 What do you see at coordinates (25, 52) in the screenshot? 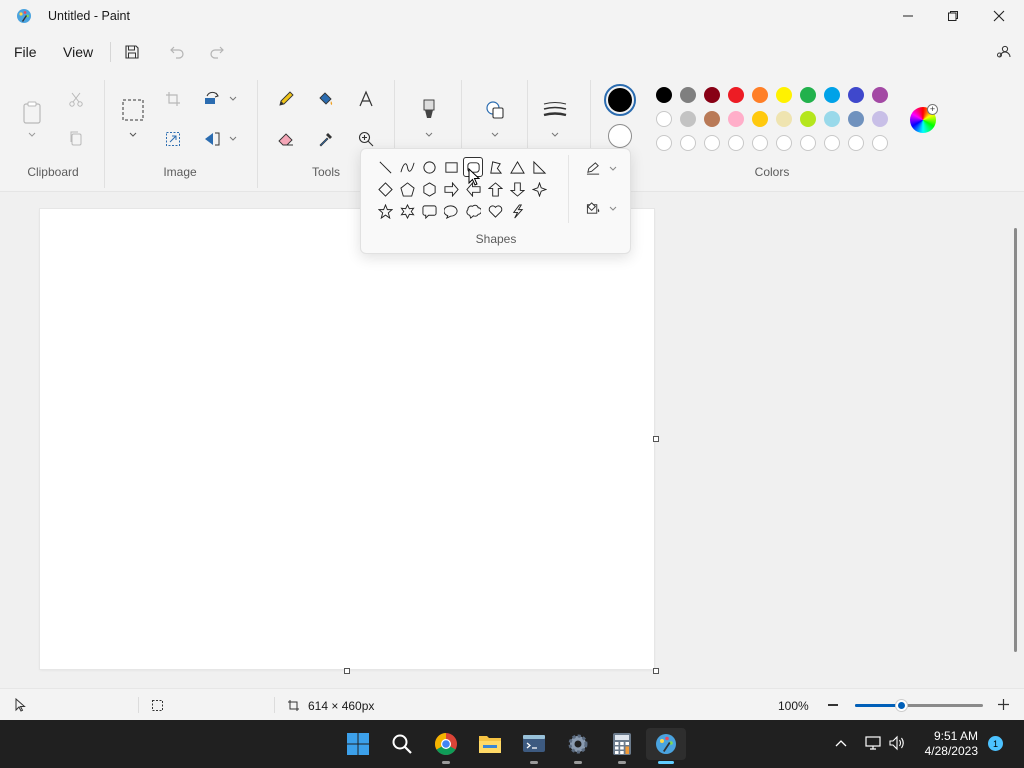
I see `file-menu: File` at bounding box center [25, 52].